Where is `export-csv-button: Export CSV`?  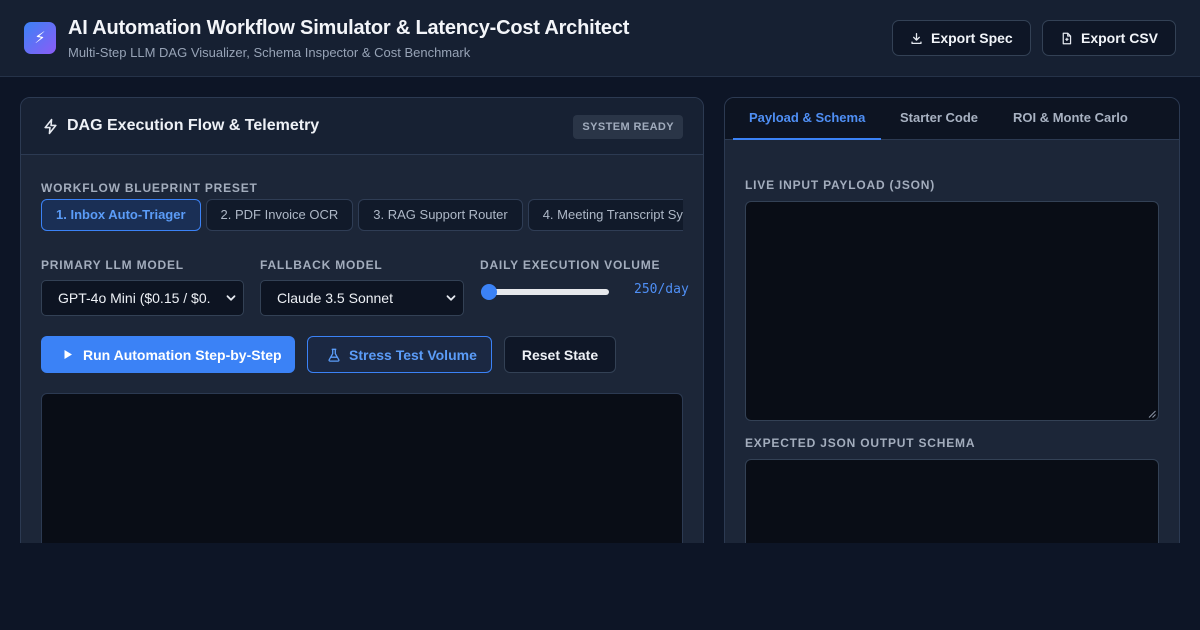 export-csv-button: Export CSV is located at coordinates (1109, 38).